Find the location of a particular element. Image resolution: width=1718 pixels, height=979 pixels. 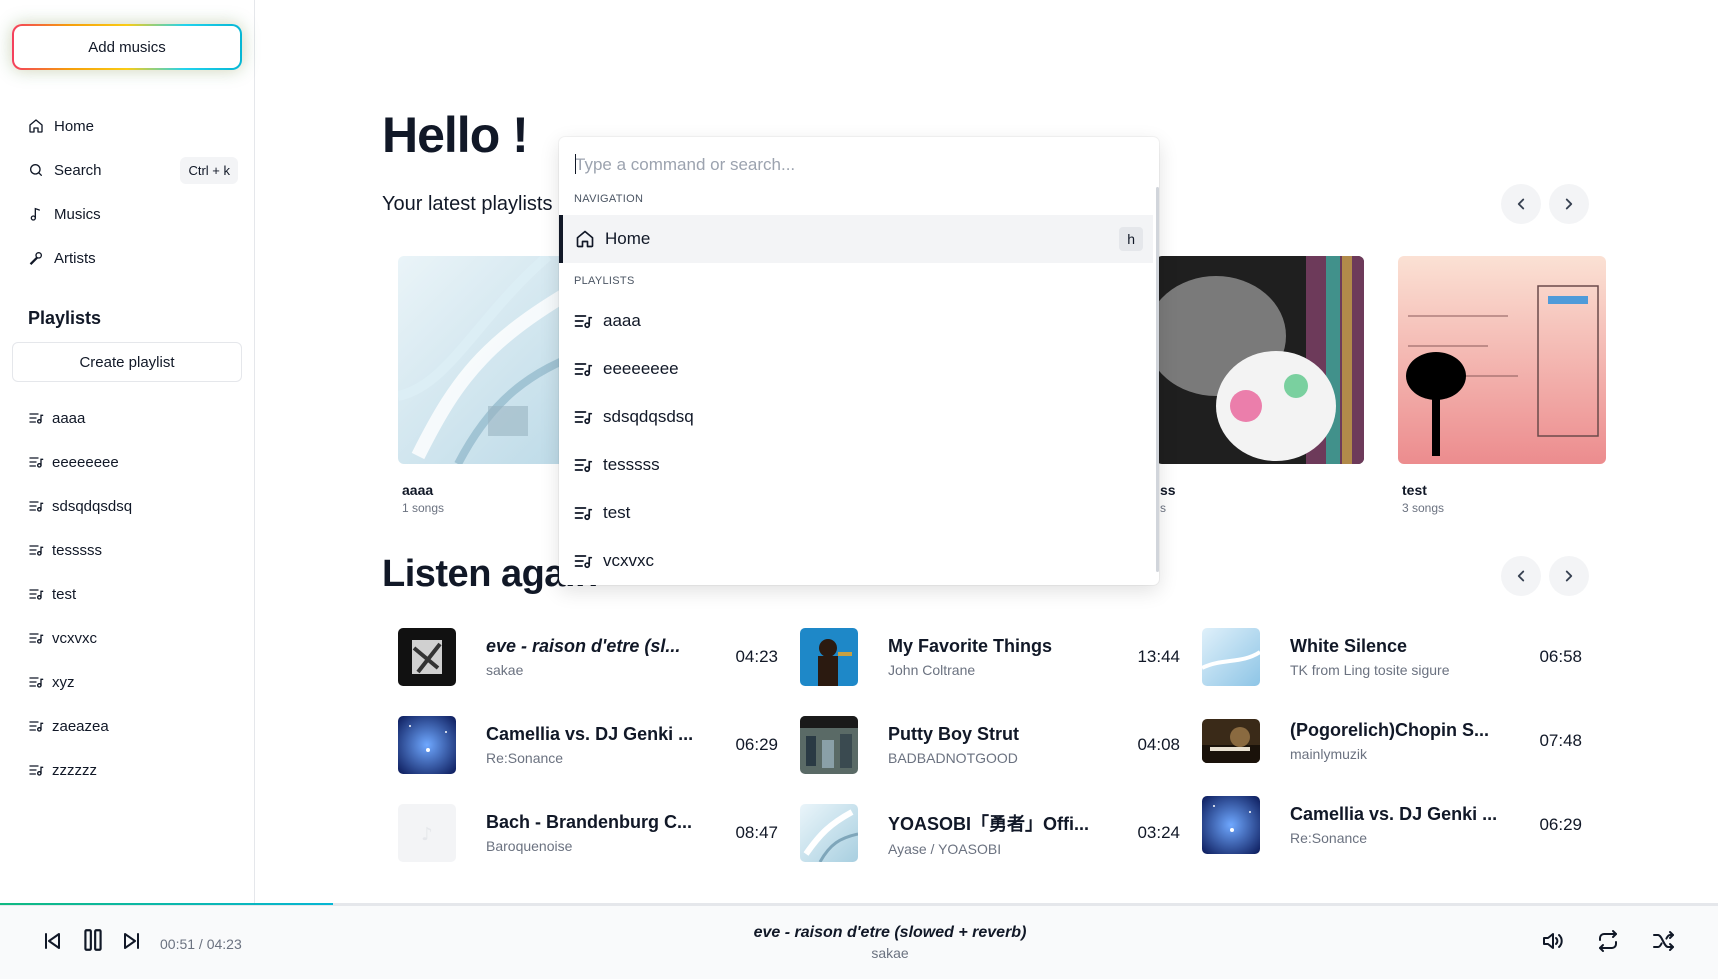

sidebar-playlist-item: eeeeeeee is located at coordinates (128, 462).